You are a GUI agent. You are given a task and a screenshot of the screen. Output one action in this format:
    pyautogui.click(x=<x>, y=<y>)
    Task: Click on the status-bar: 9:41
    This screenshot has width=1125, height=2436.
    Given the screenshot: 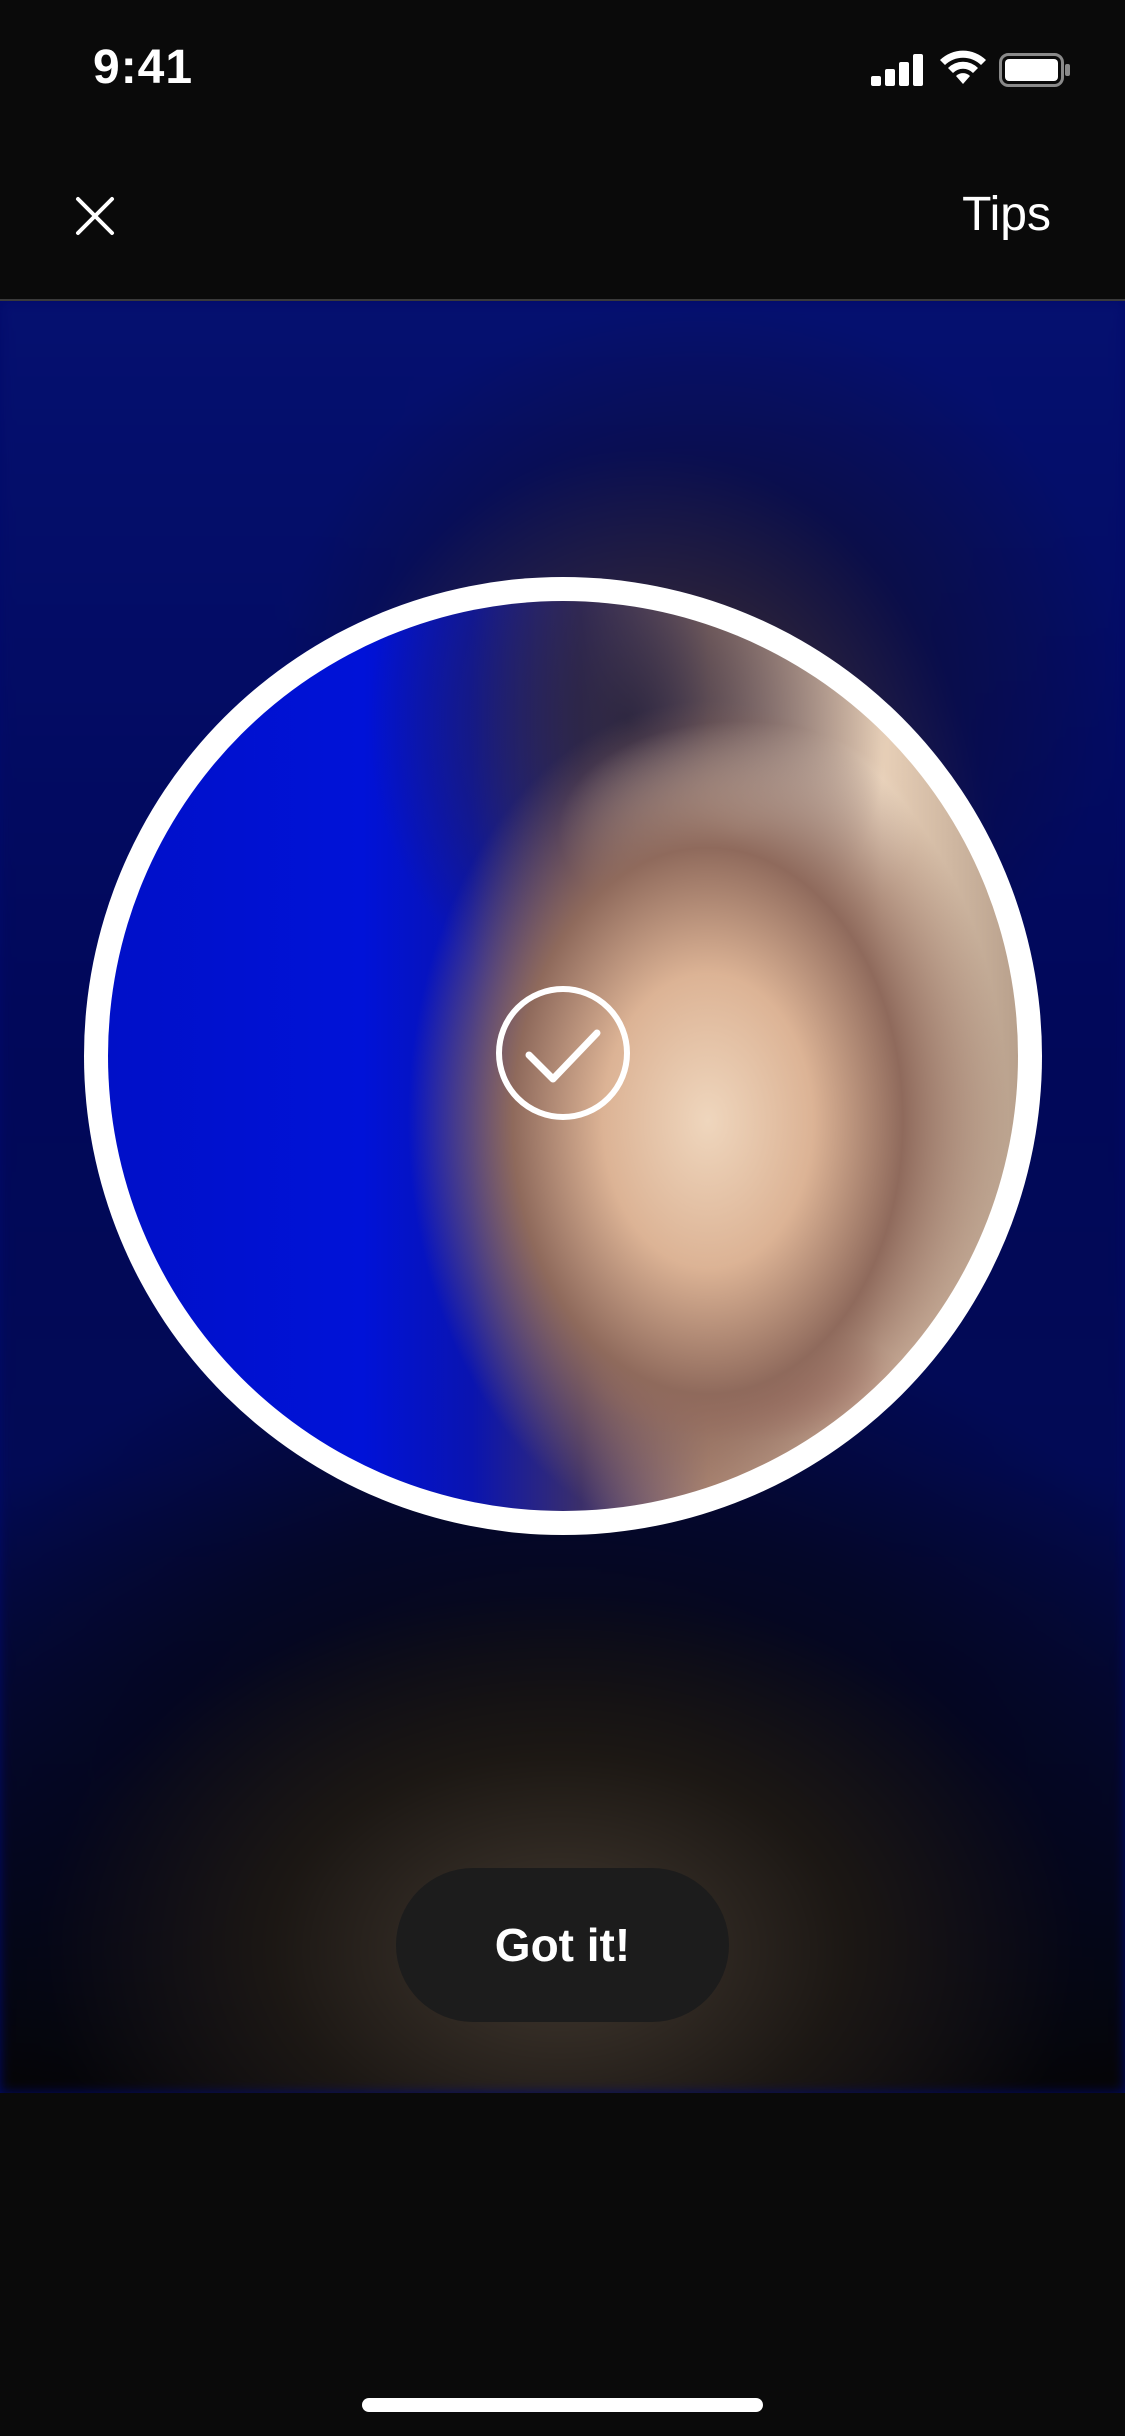 What is the action you would take?
    pyautogui.click(x=562, y=67)
    